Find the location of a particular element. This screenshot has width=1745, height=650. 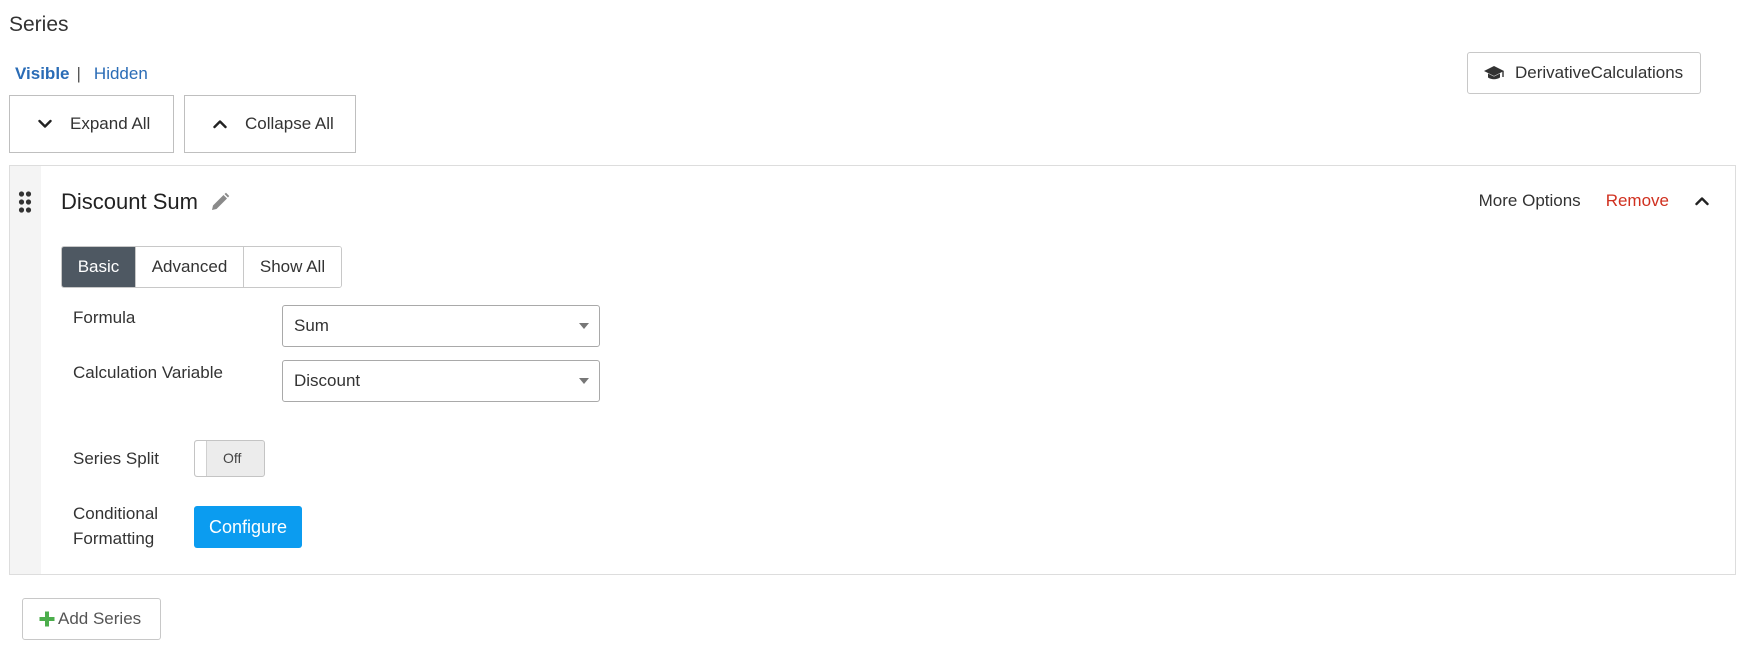

series-card-actions: More Options Remove is located at coordinates (1607, 201).